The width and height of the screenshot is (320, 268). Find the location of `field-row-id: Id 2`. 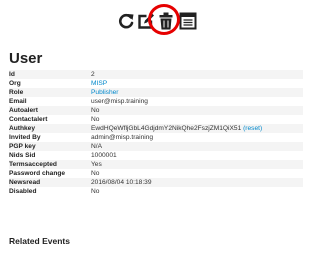

field-row-id: Id 2 is located at coordinates (156, 74).